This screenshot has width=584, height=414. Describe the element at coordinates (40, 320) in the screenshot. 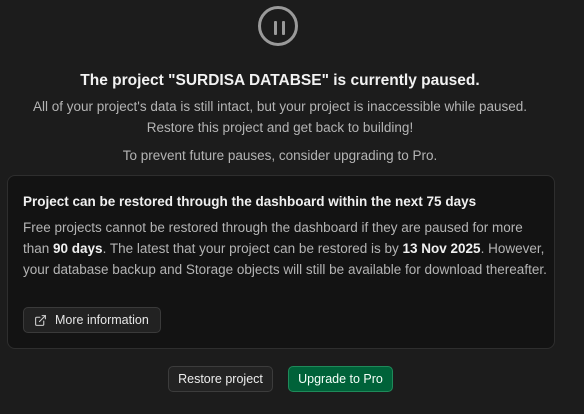

I see `external-link-icon` at that location.